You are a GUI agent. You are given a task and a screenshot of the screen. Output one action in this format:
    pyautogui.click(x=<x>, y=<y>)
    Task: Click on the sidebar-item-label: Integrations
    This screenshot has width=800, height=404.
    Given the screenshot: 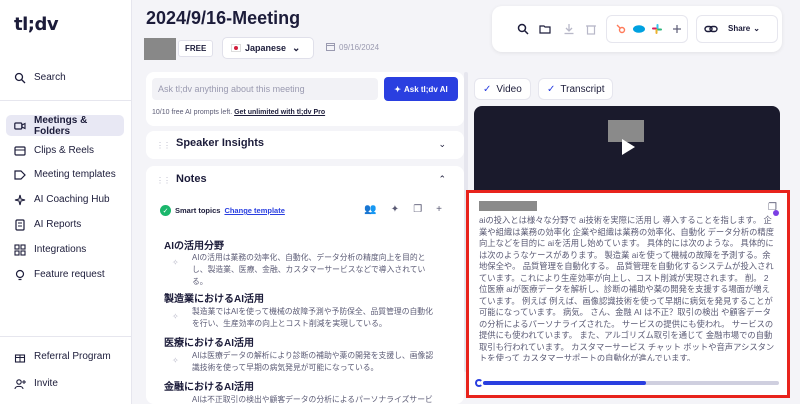 What is the action you would take?
    pyautogui.click(x=60, y=249)
    